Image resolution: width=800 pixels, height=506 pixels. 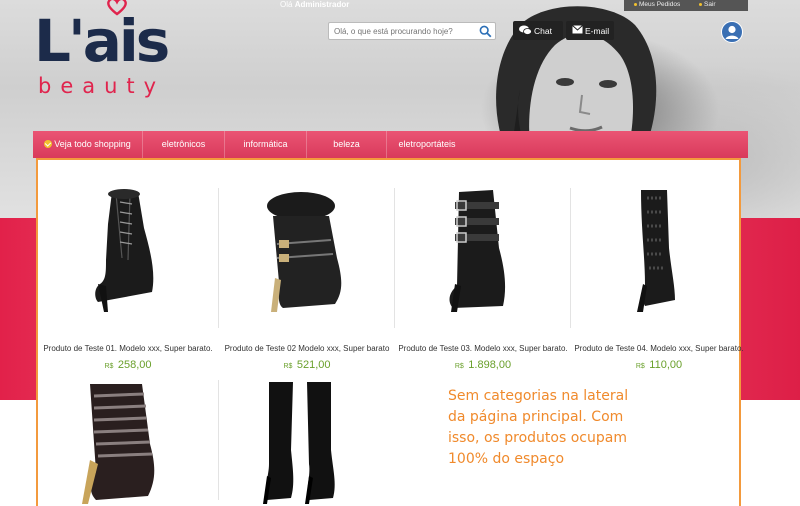 I want to click on search-icon, so click(x=485, y=31).